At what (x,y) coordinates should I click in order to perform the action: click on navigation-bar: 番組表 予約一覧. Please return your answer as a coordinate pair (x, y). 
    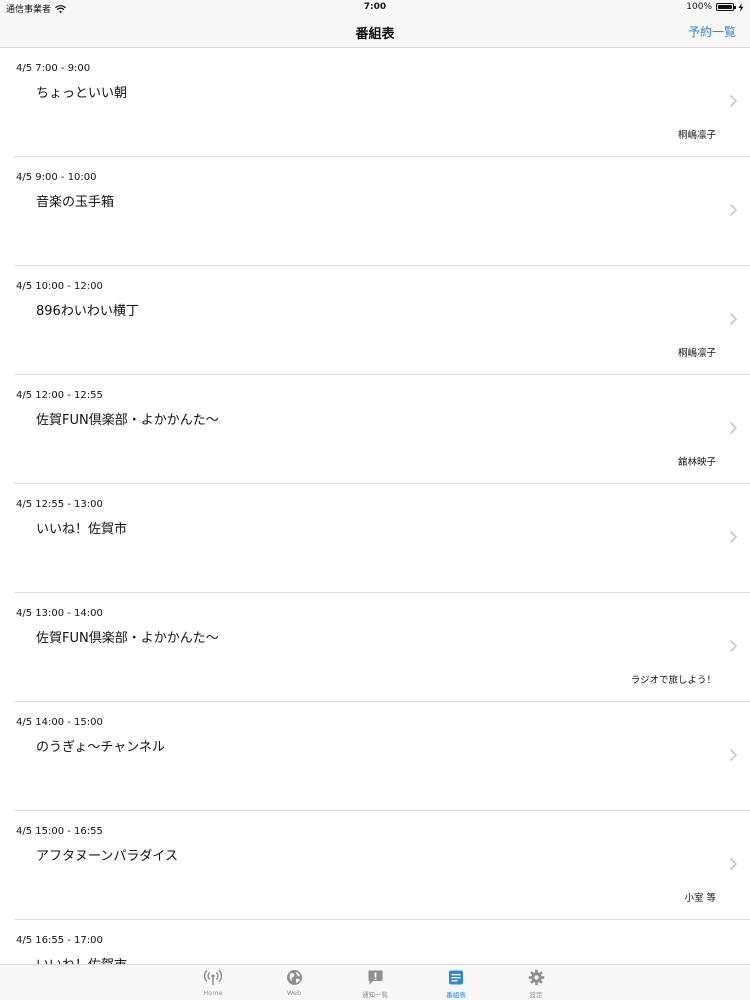
    Looking at the image, I should click on (375, 31).